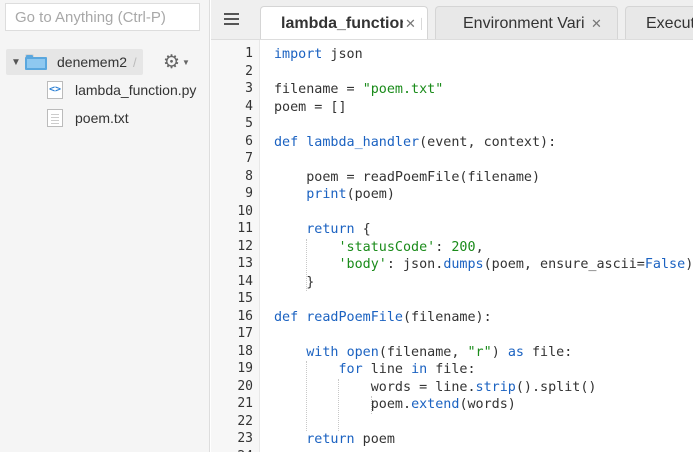  What do you see at coordinates (359, 89) in the screenshot?
I see `code-line: filename = "poem.txt"` at bounding box center [359, 89].